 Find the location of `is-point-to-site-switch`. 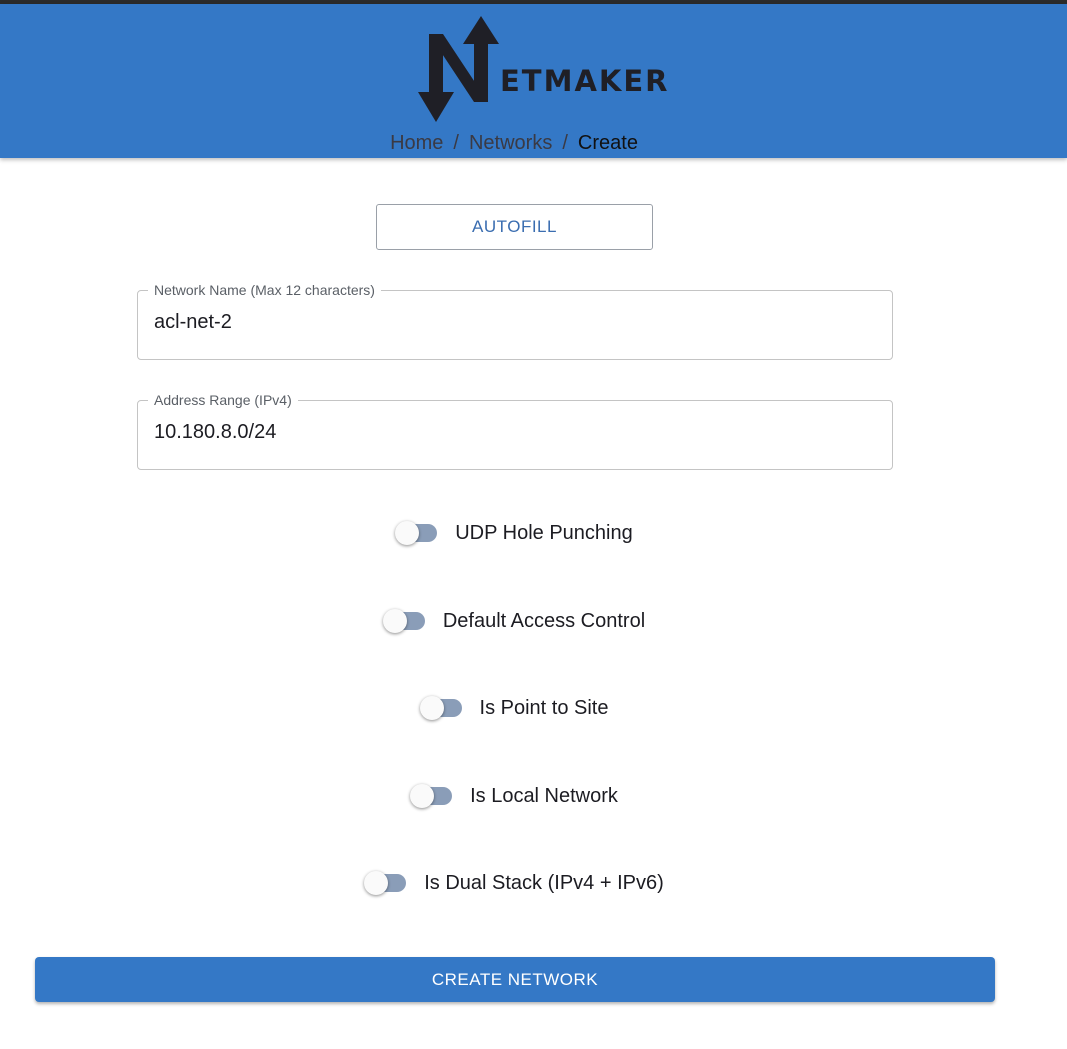

is-point-to-site-switch is located at coordinates (441, 708).